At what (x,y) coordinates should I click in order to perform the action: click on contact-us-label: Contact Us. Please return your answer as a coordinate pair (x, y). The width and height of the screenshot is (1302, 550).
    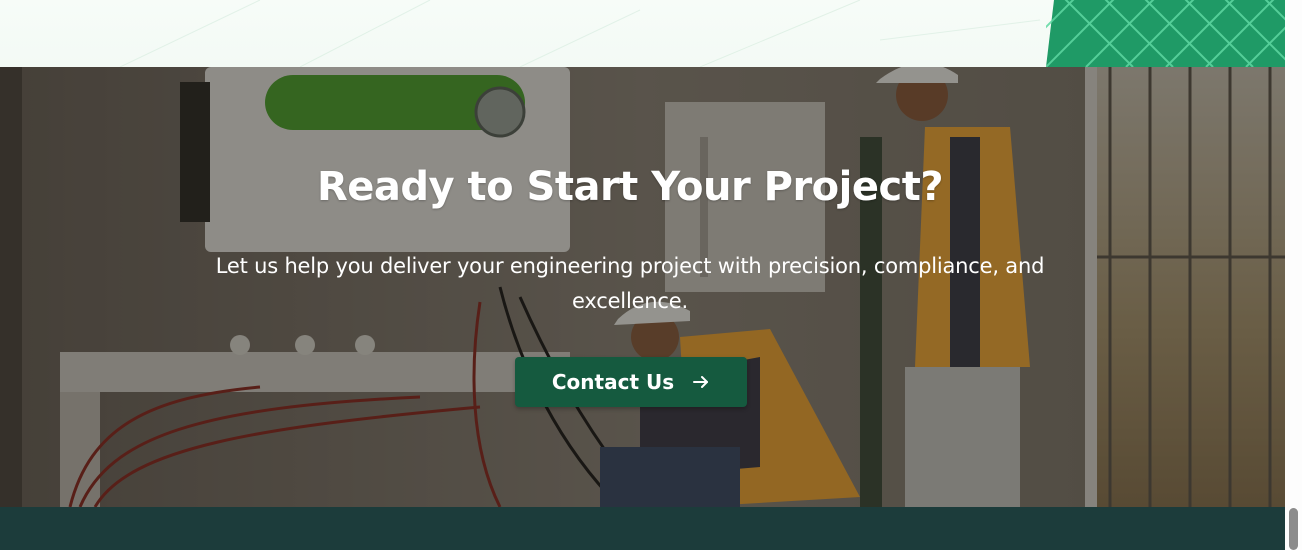
    Looking at the image, I should click on (613, 382).